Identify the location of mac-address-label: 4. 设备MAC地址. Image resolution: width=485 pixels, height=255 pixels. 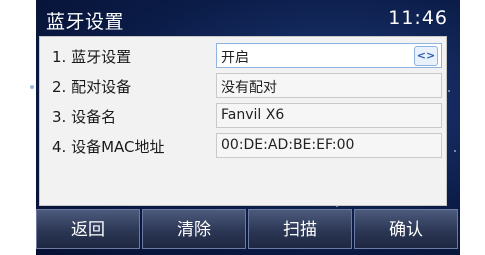
(108, 147).